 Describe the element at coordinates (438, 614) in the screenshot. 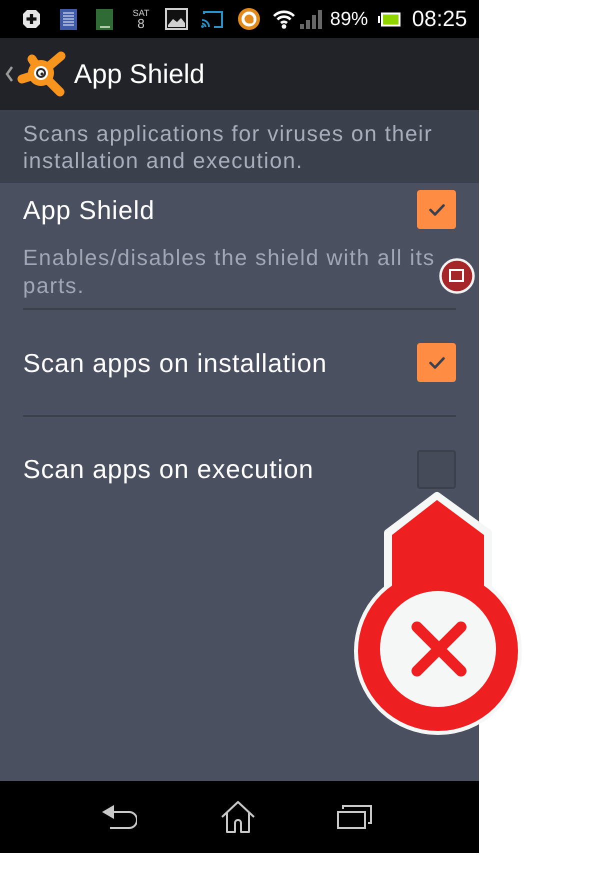

I see `x-pin-marker-icon` at that location.